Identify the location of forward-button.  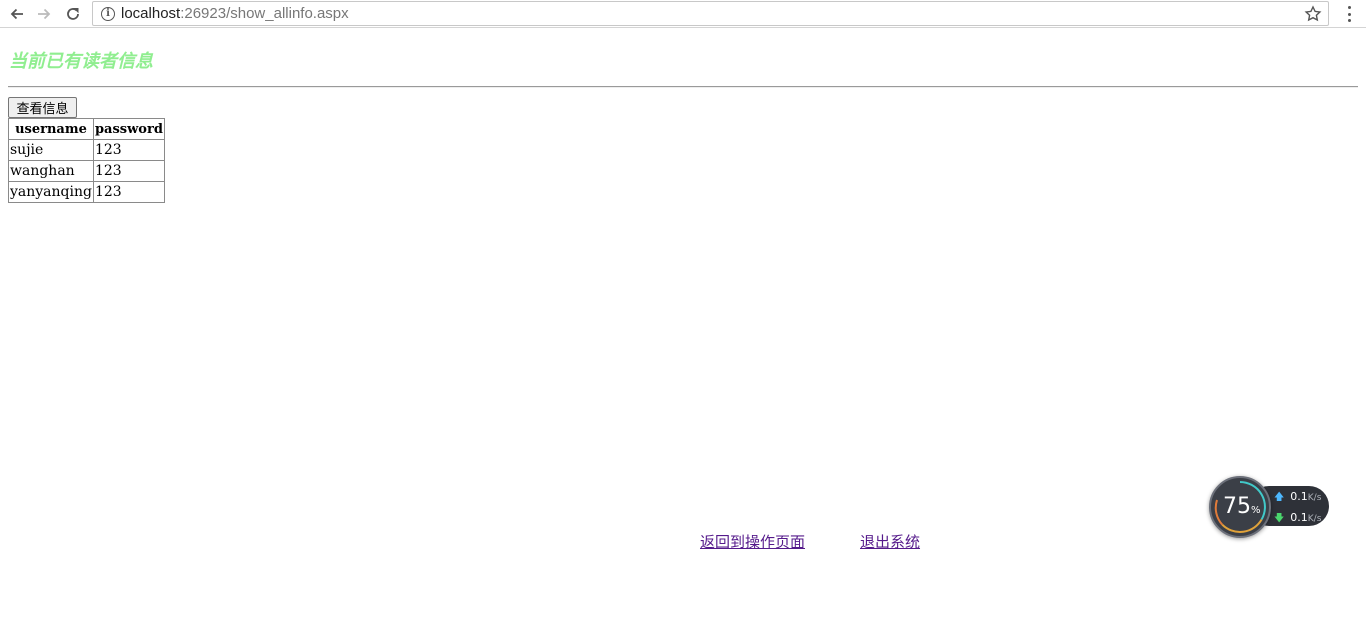
(44, 14).